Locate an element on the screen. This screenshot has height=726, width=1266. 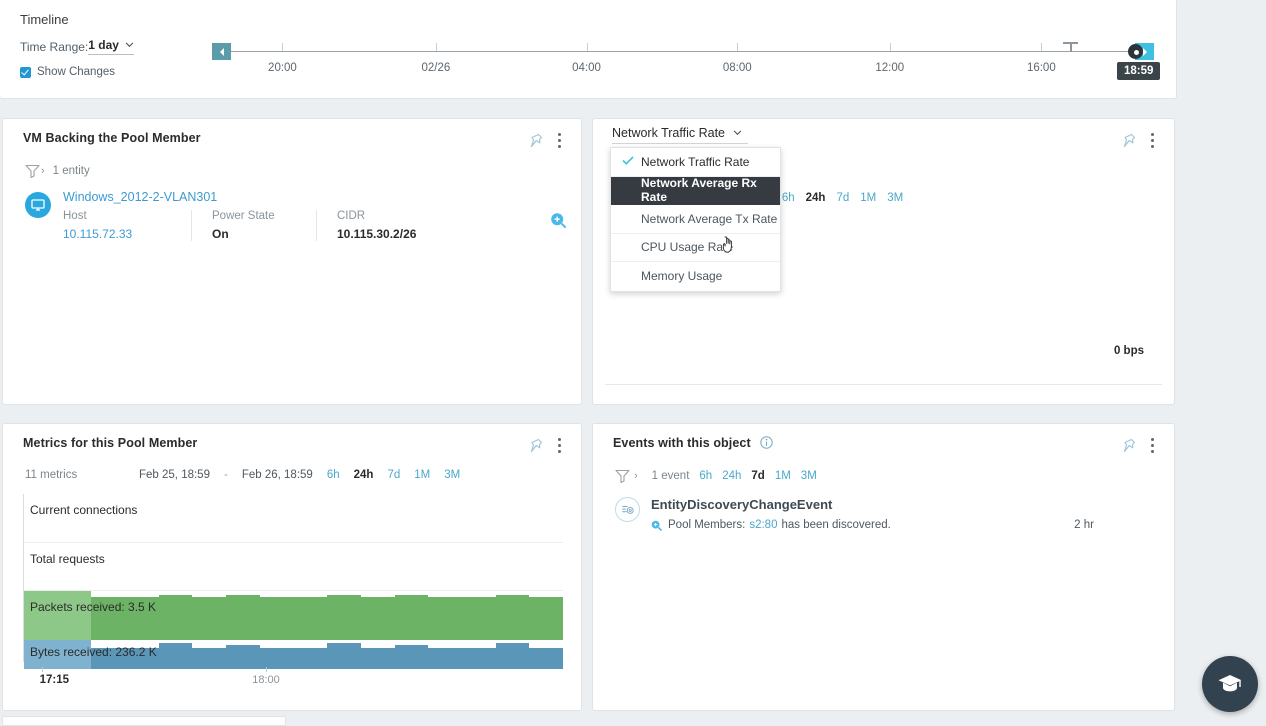
timeline-current-time: 18:59 is located at coordinates (1139, 71).